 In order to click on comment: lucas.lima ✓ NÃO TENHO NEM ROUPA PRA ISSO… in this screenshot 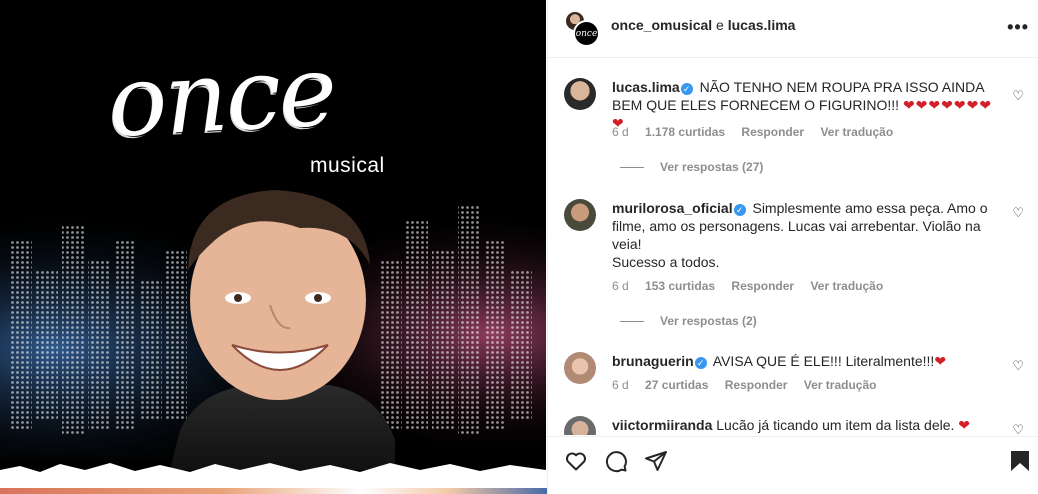, I will do `click(794, 148)`.